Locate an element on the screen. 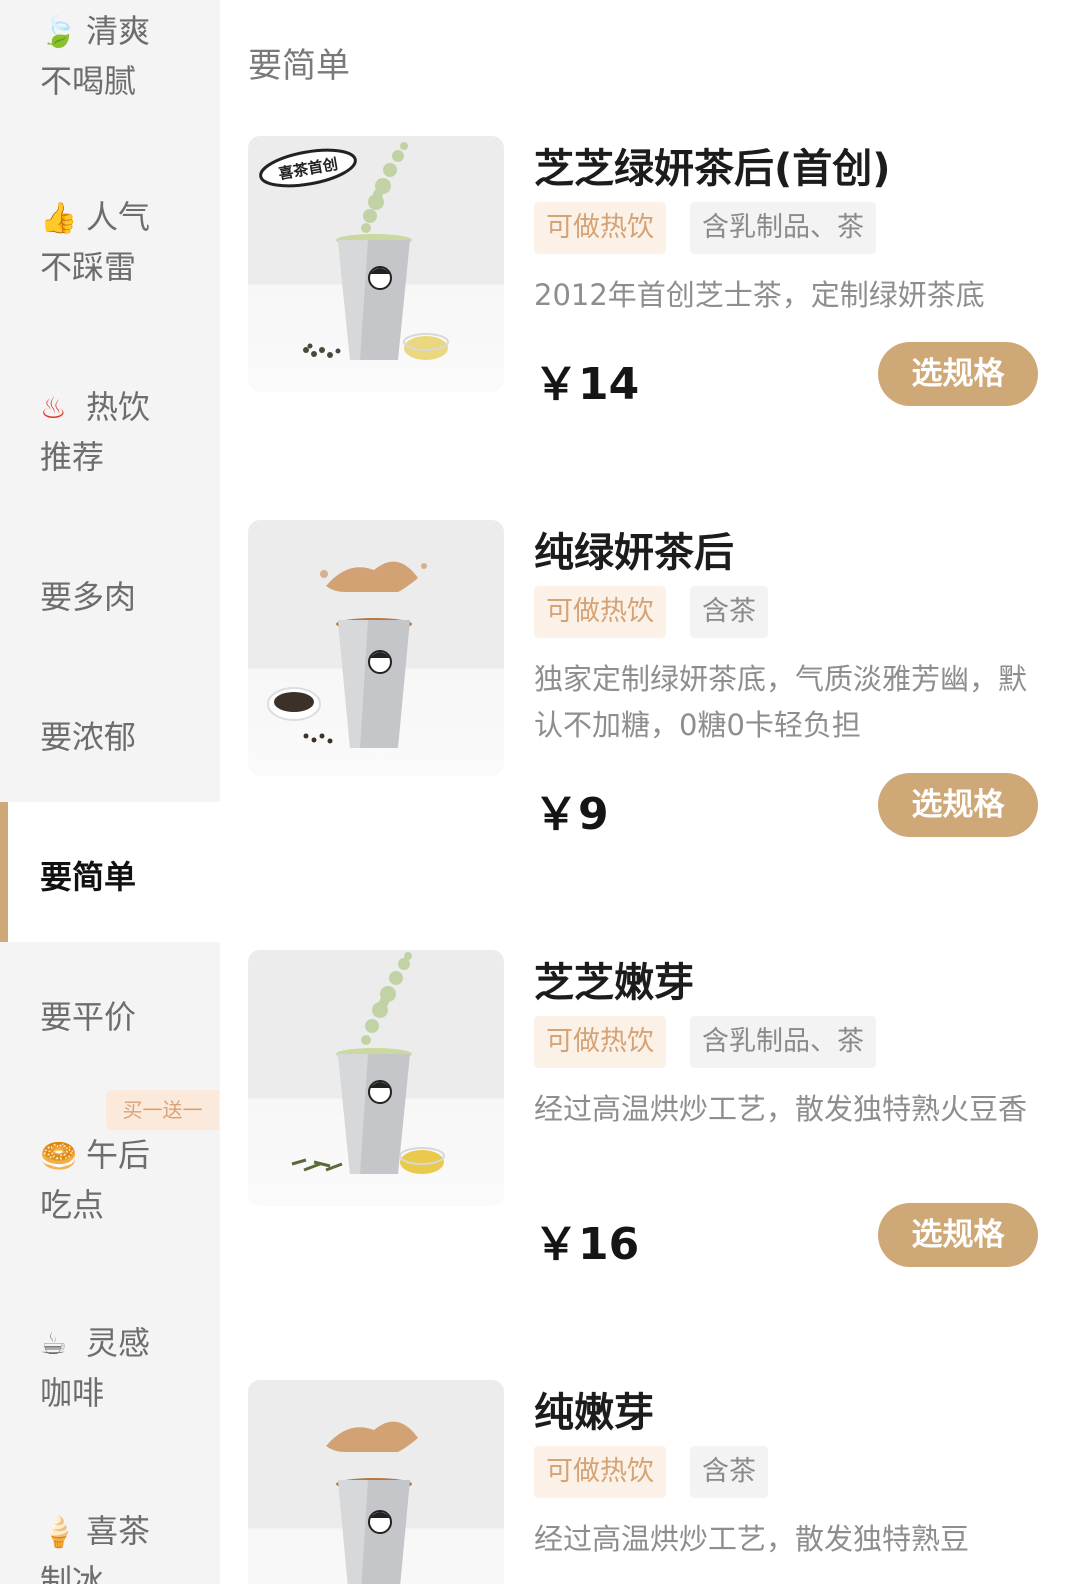 The width and height of the screenshot is (1080, 1584). bagel-icon: 🥯 is located at coordinates (59, 1156).